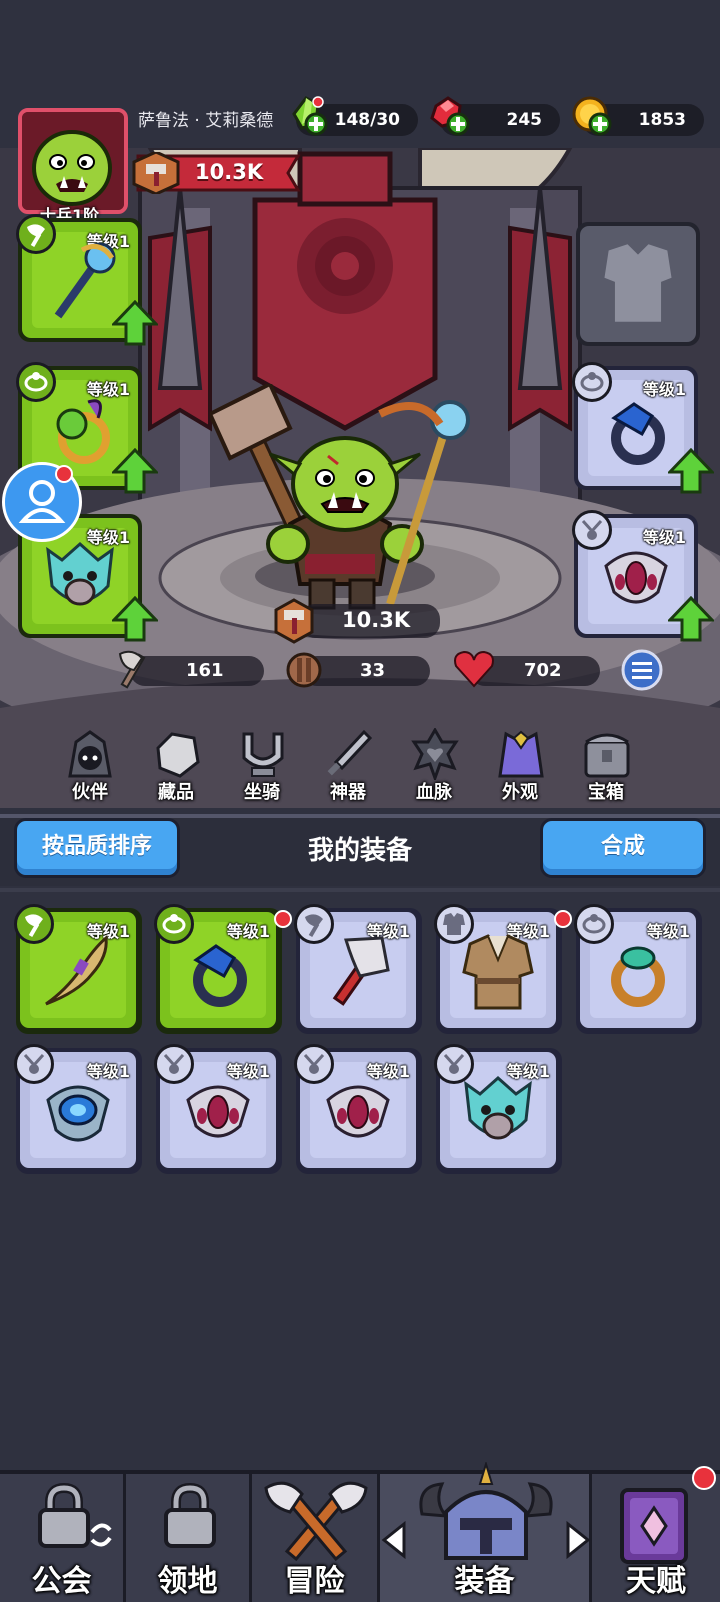  I want to click on crossed-axes-icon, so click(316, 1521).